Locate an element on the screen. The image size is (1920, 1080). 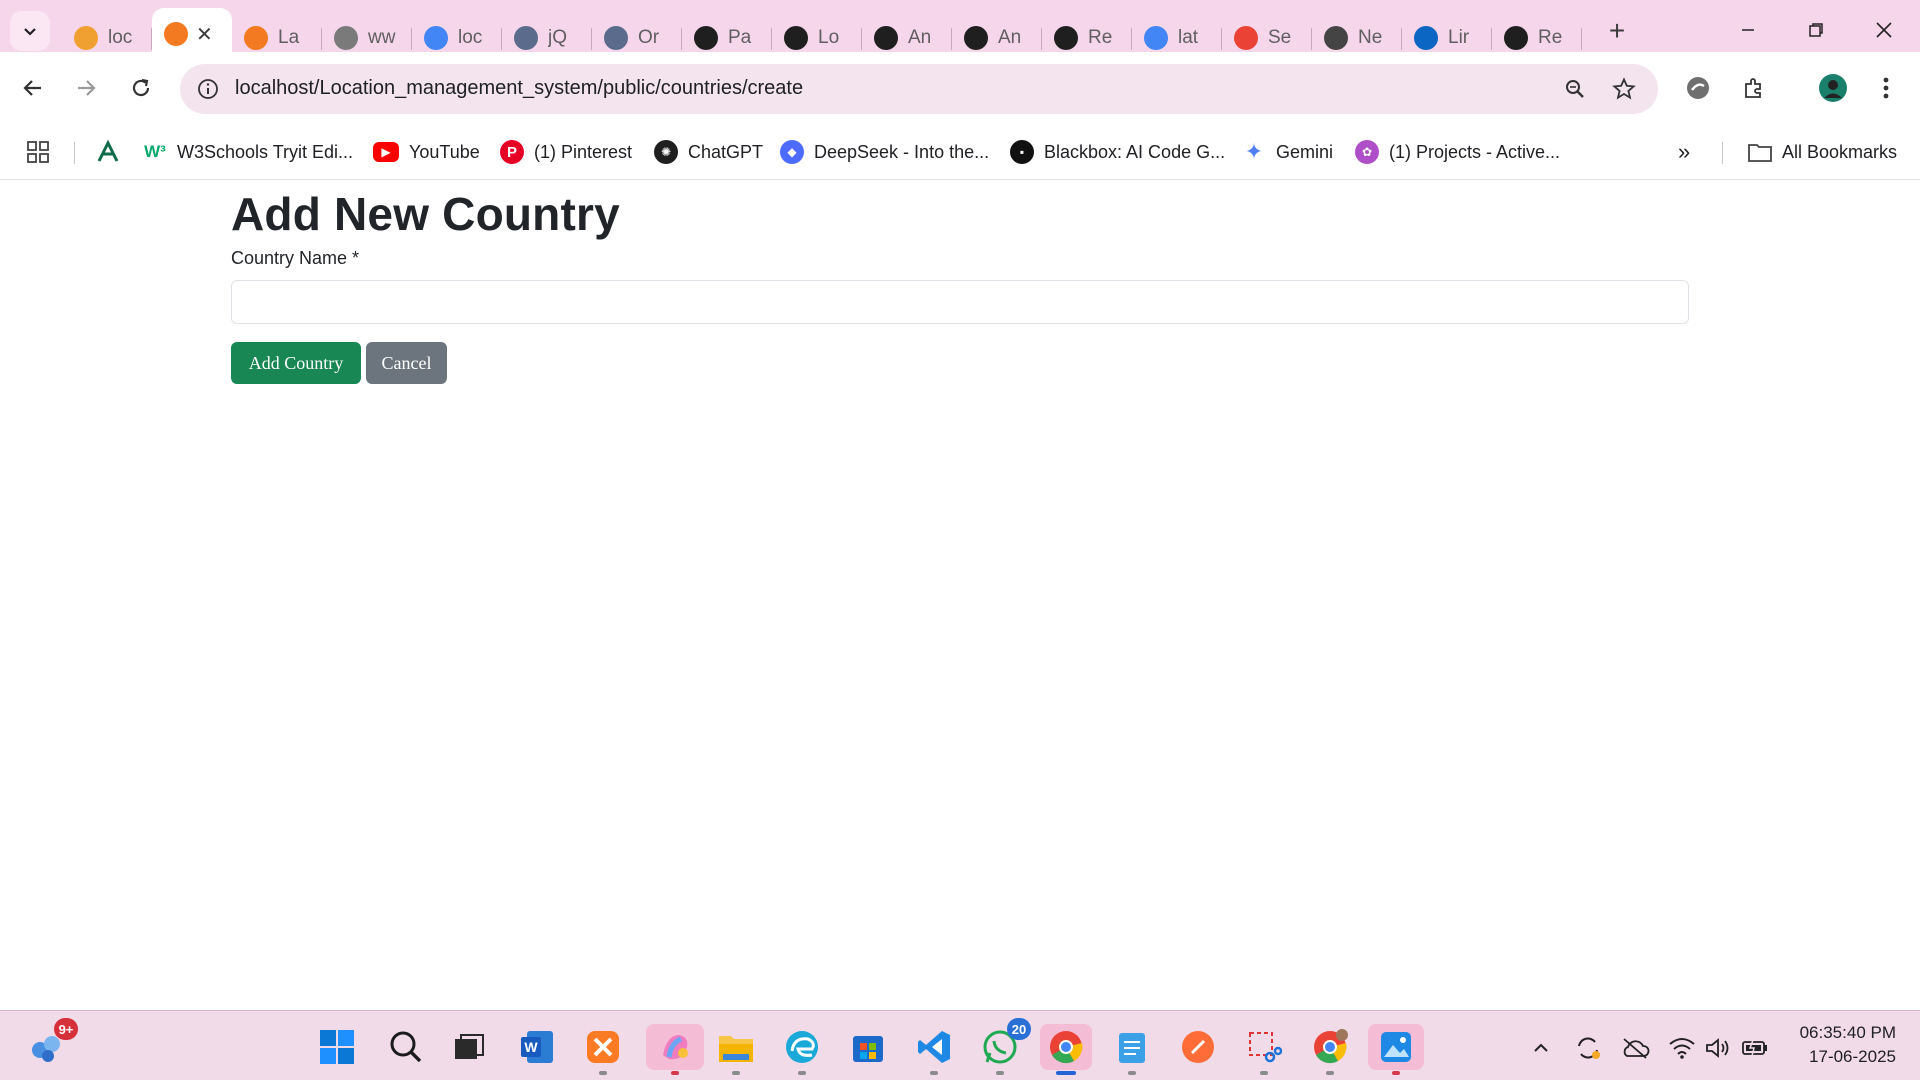
taskbar-photos is located at coordinates (1396, 1049).